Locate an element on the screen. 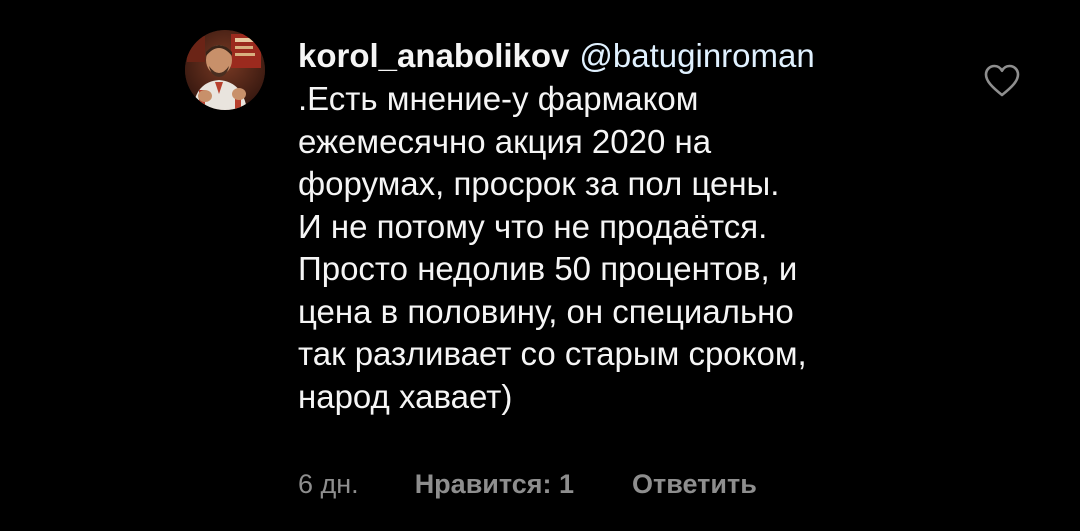  likes-count-button: Нравится: 1 is located at coordinates (494, 484).